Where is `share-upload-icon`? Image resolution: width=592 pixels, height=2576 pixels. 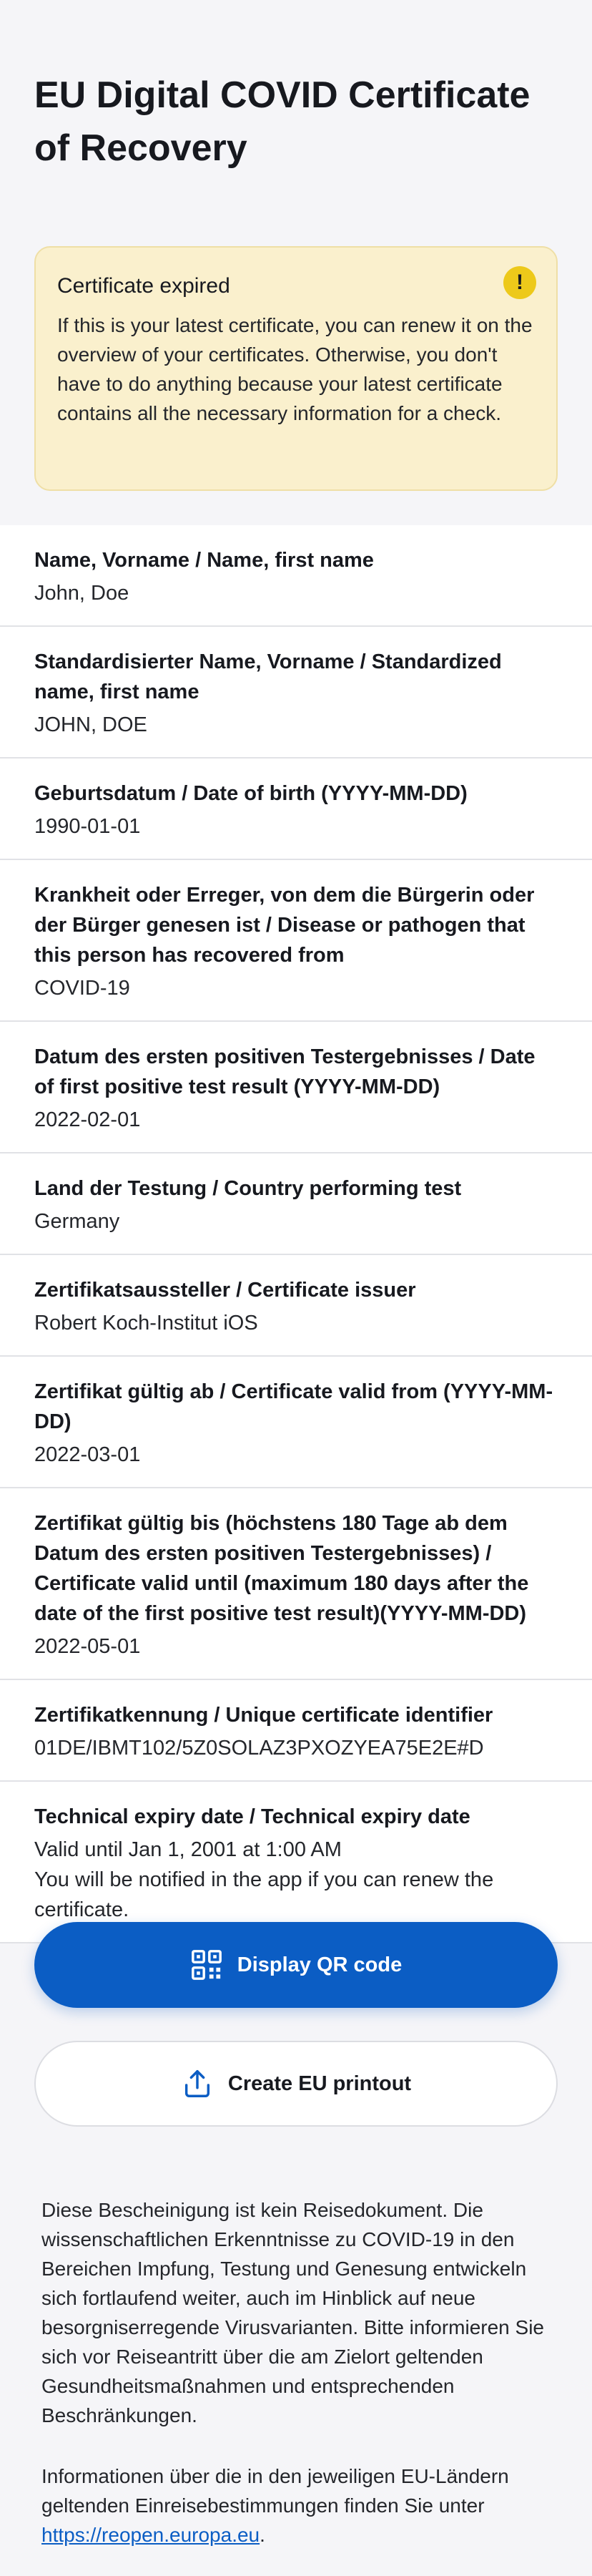 share-upload-icon is located at coordinates (197, 2083).